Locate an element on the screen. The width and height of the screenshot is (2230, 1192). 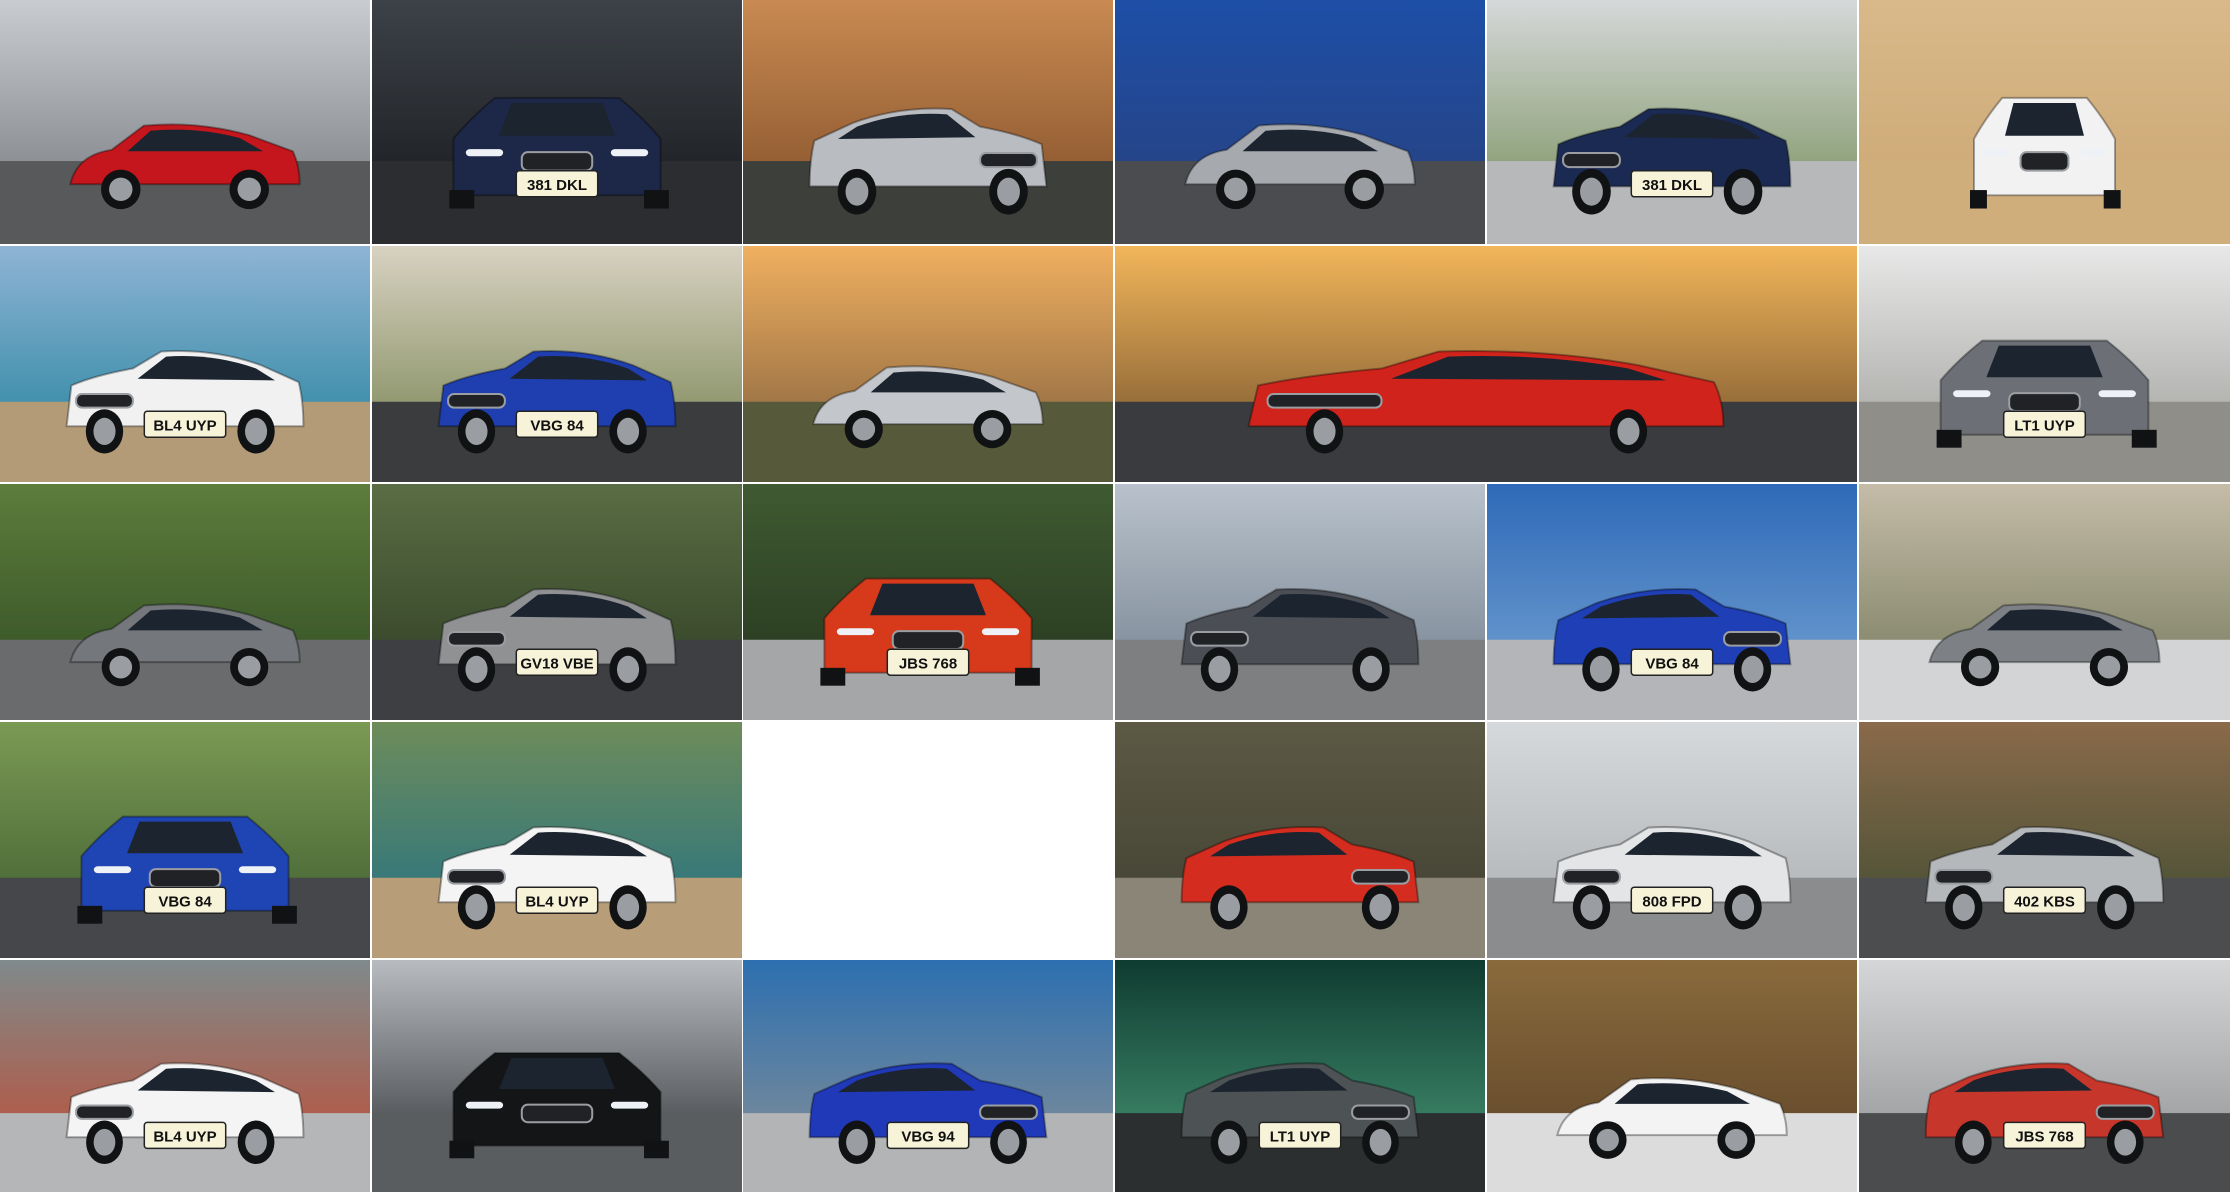
license-plate: 808 FPD is located at coordinates (1672, 900).